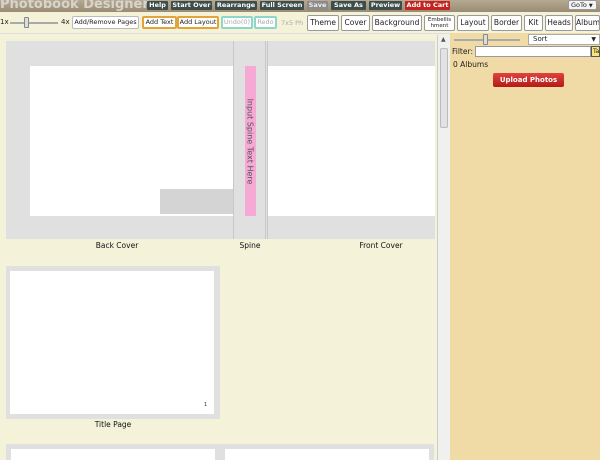  What do you see at coordinates (485, 39) in the screenshot?
I see `thumbnail-size-slider-handle` at bounding box center [485, 39].